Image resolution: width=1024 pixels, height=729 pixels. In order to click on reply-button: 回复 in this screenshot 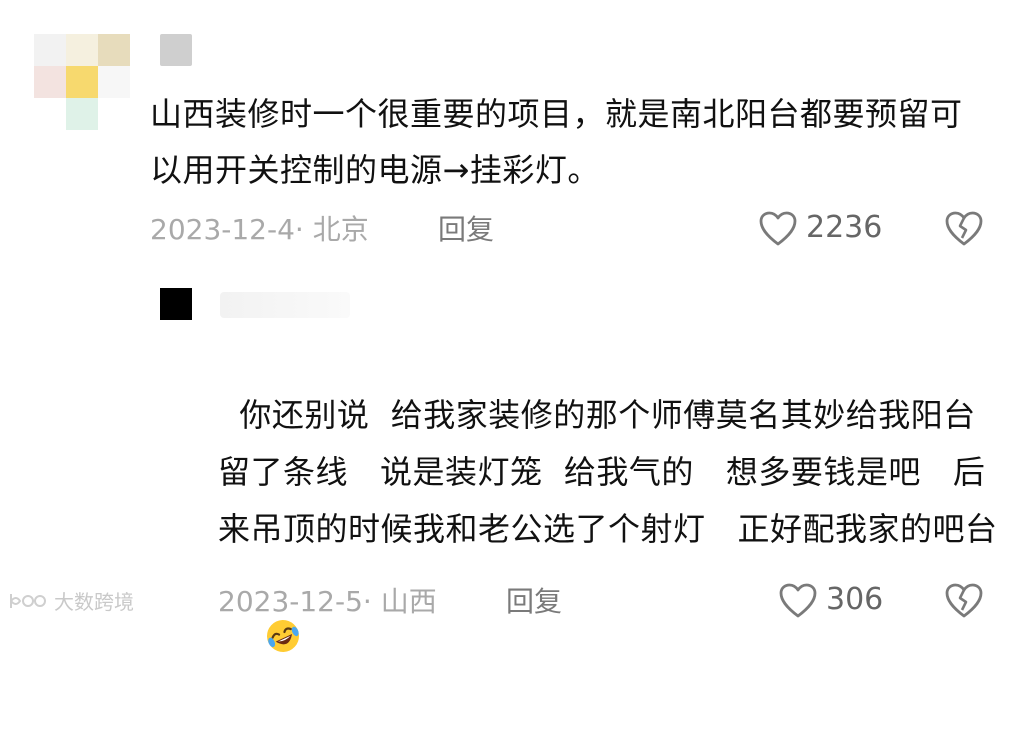, I will do `click(466, 228)`.